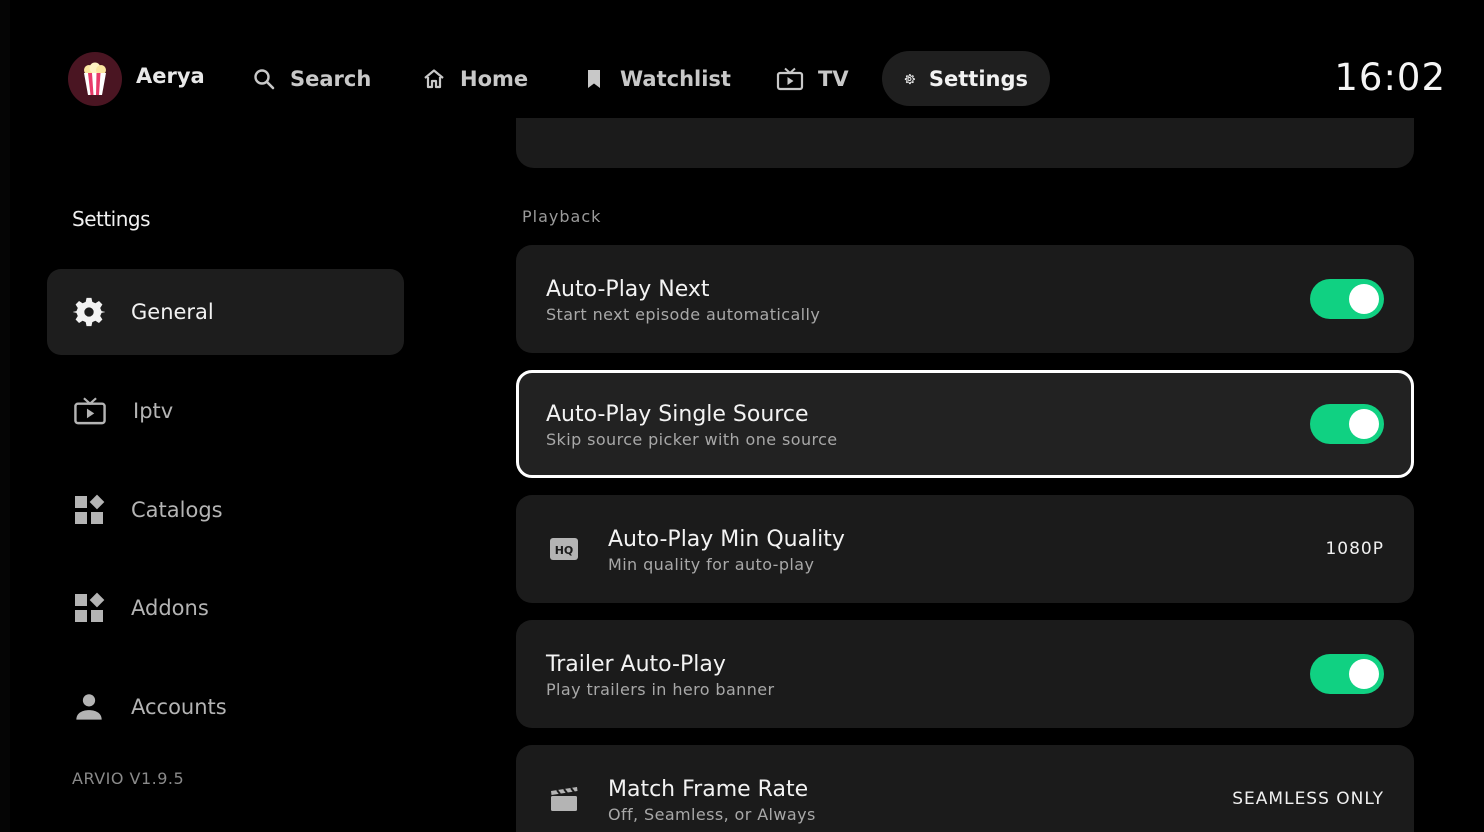 The height and width of the screenshot is (832, 1484). I want to click on sidebar-item-iptv: Iptv, so click(225, 411).